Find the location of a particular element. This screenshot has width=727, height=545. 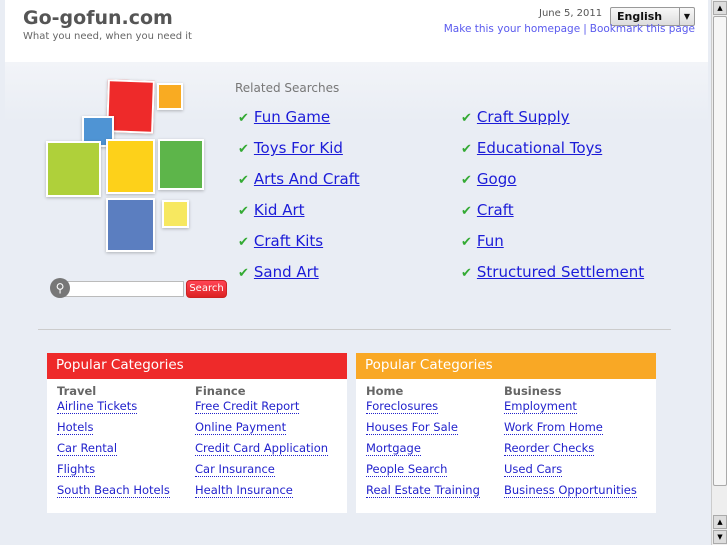

logo-square-pale-yellow is located at coordinates (175, 214).